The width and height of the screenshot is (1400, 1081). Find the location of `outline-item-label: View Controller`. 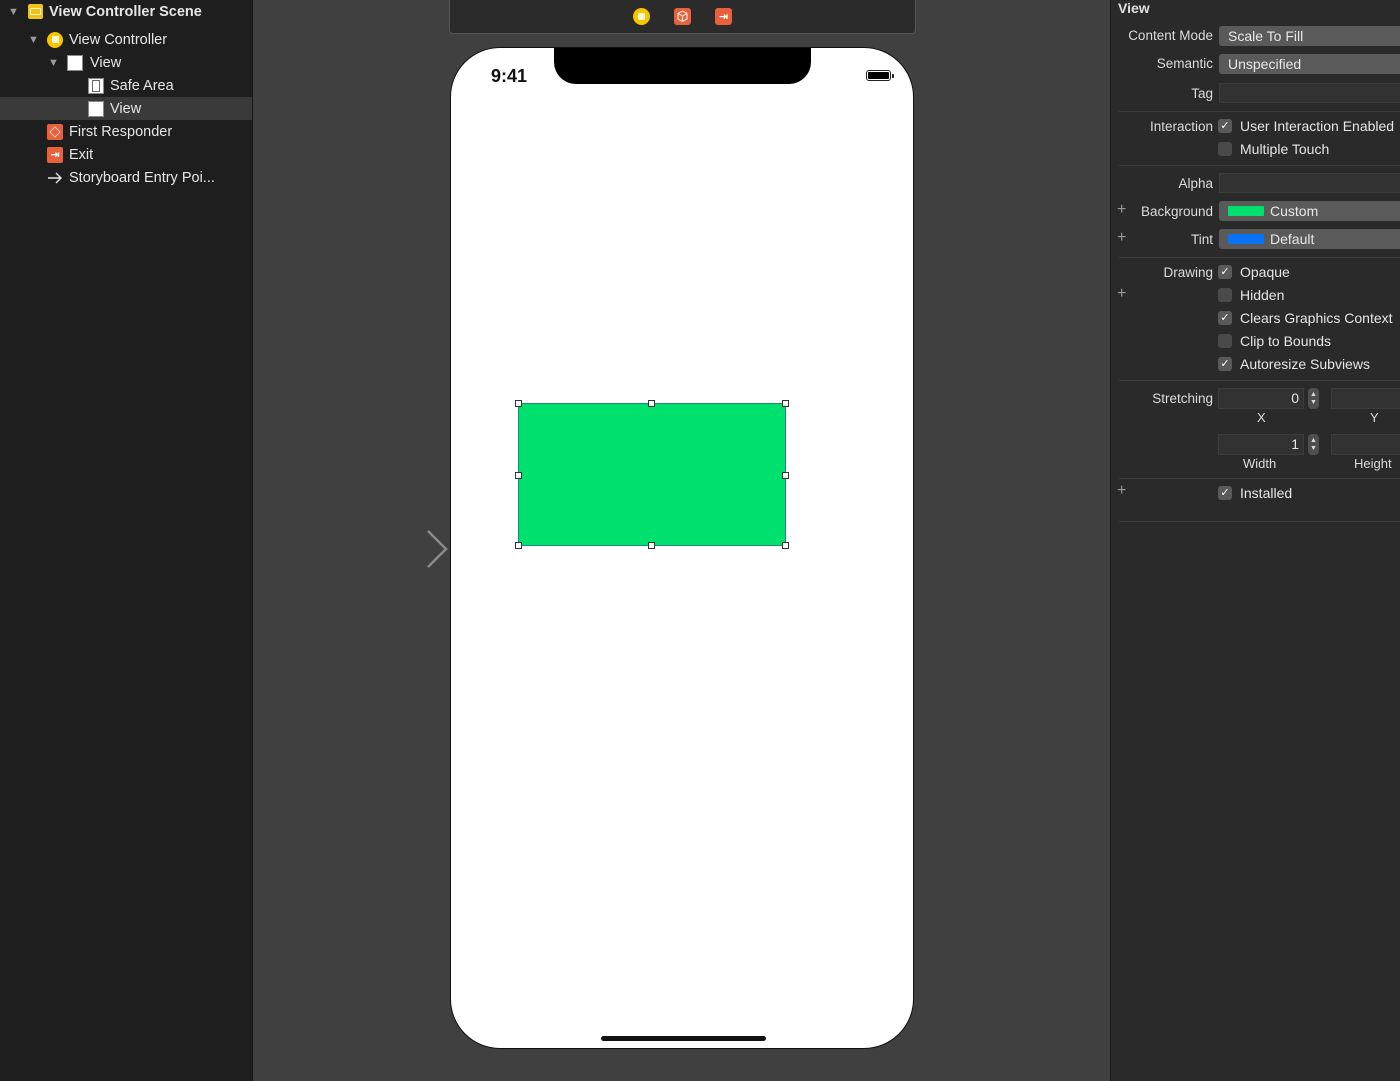

outline-item-label: View Controller is located at coordinates (118, 39).